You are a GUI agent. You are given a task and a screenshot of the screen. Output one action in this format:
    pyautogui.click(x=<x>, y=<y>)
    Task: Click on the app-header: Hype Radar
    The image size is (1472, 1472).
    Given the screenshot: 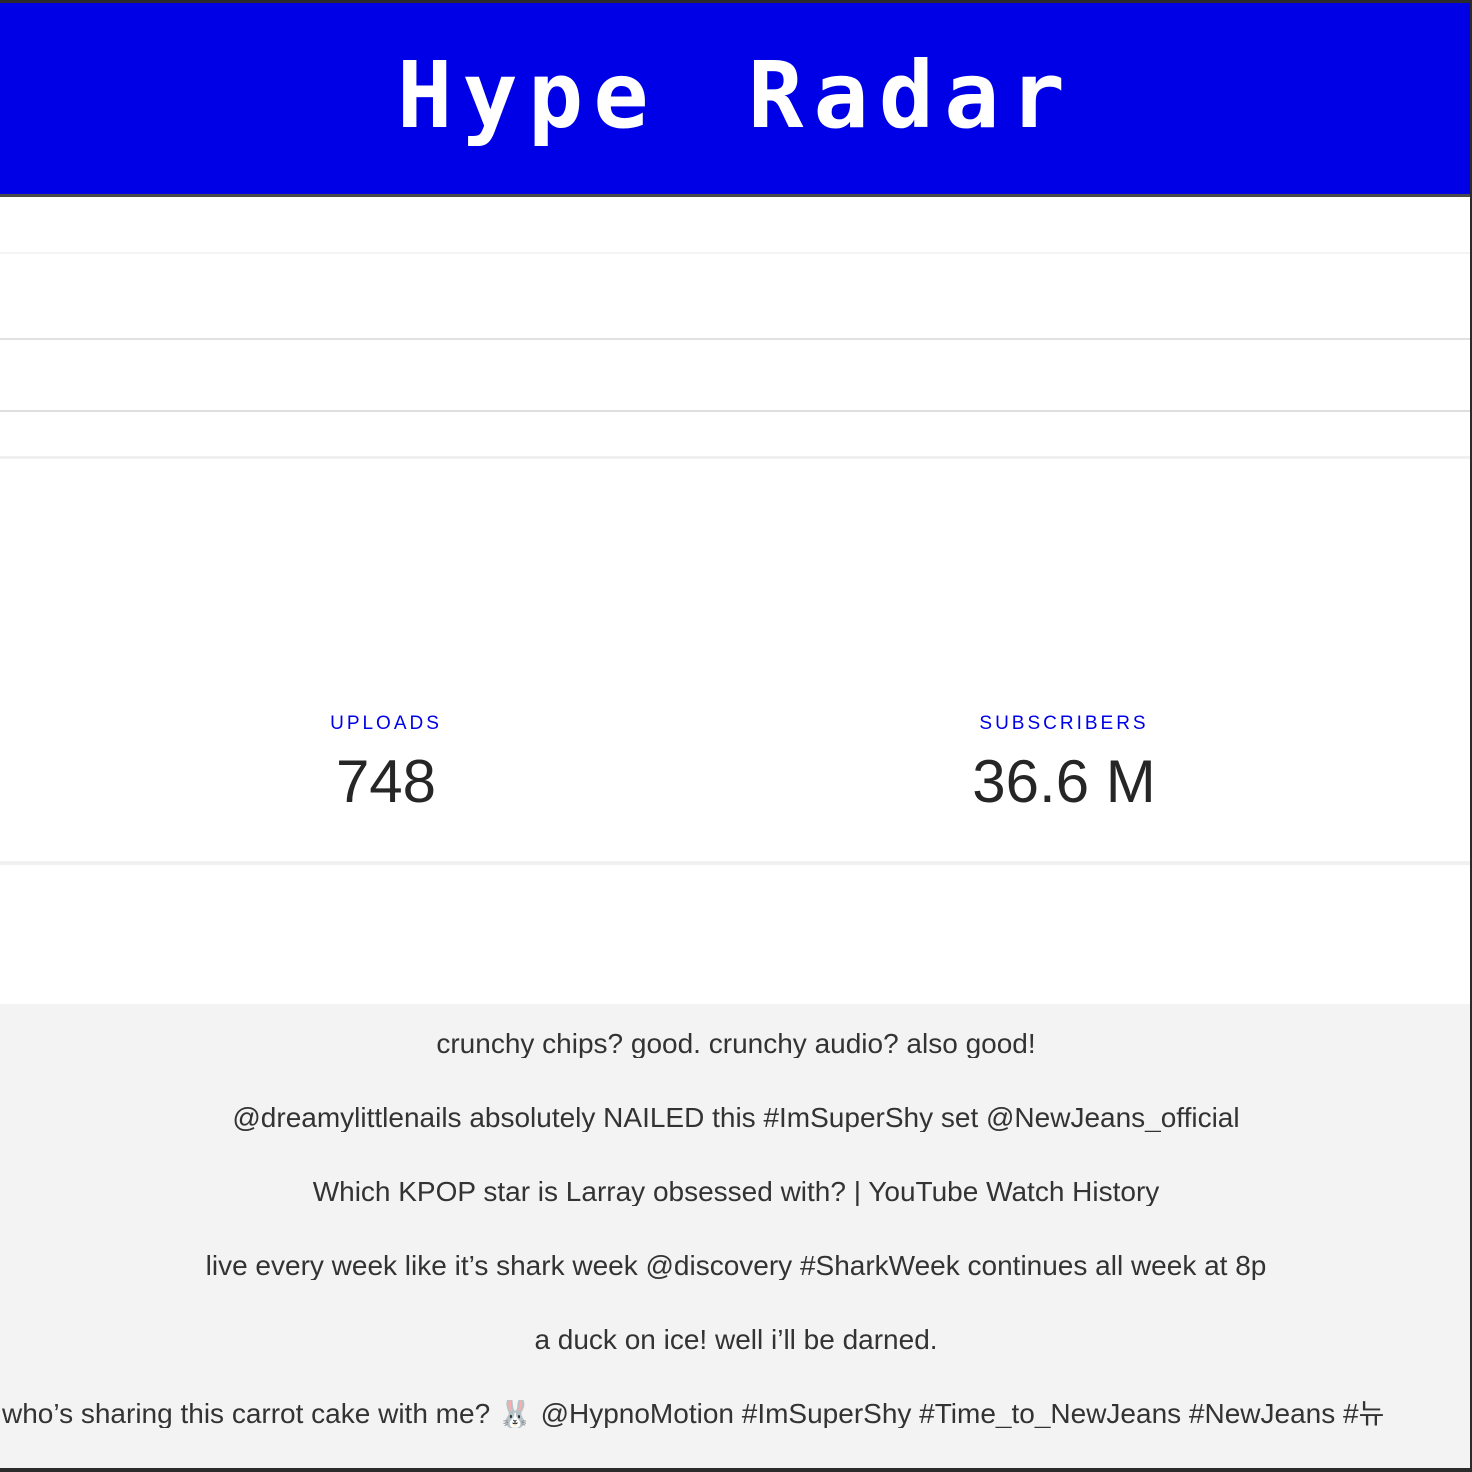 What is the action you would take?
    pyautogui.click(x=736, y=100)
    